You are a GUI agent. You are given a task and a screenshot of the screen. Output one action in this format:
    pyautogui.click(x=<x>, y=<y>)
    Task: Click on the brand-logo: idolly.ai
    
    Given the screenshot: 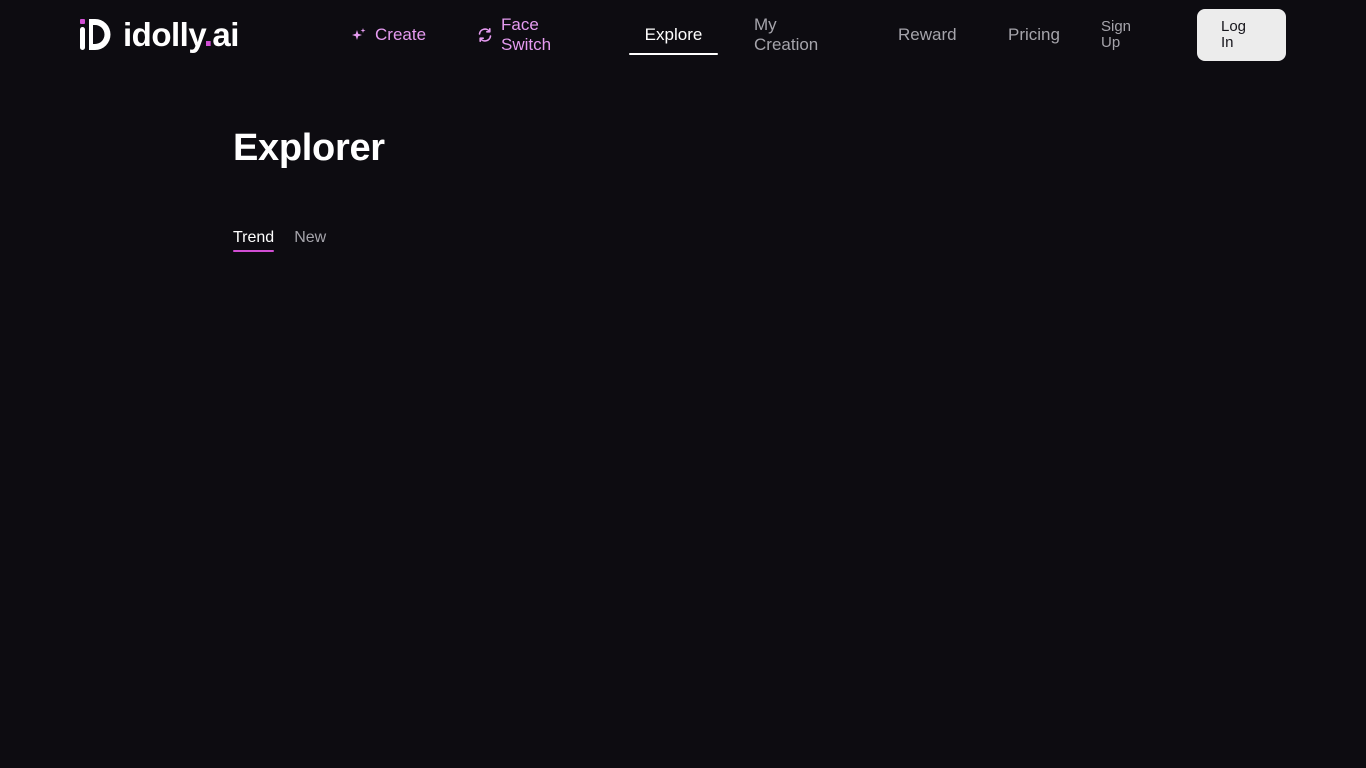 What is the action you would take?
    pyautogui.click(x=159, y=34)
    